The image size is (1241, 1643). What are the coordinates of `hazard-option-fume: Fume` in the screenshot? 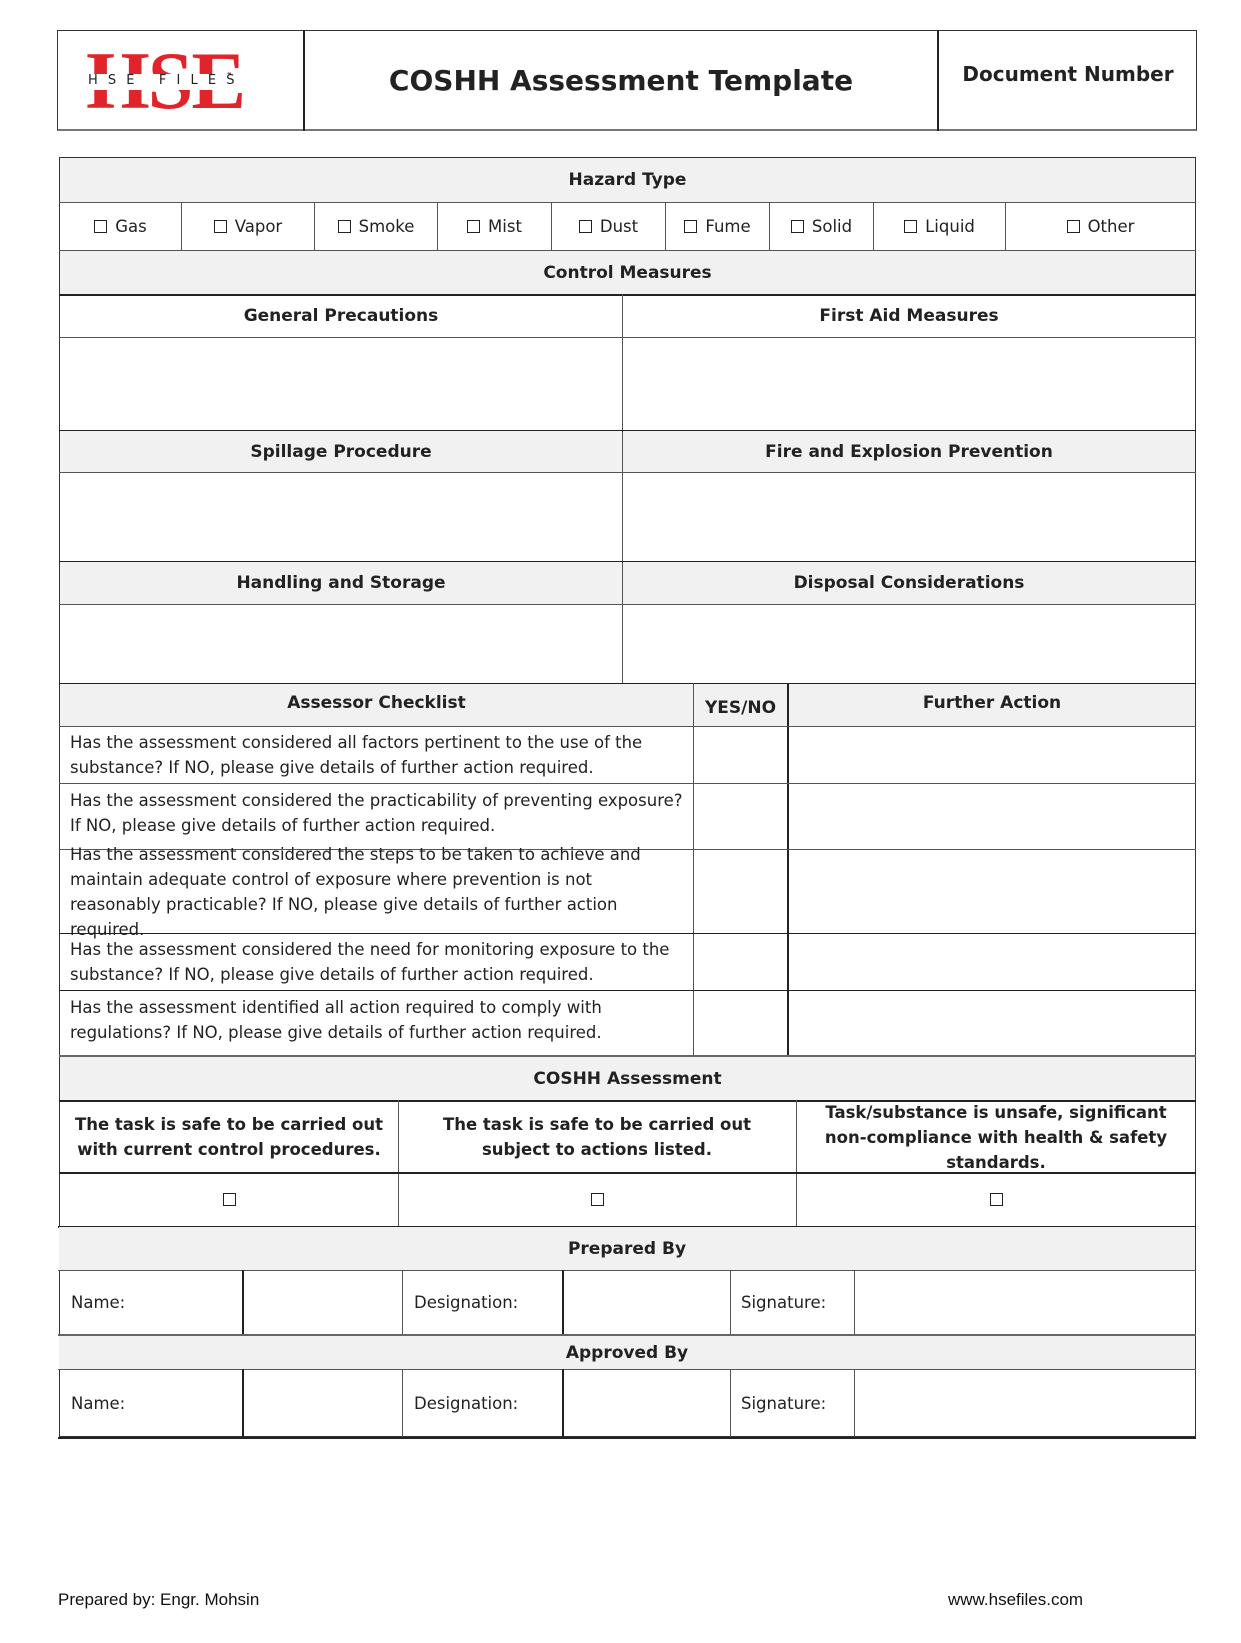 It's located at (717, 226).